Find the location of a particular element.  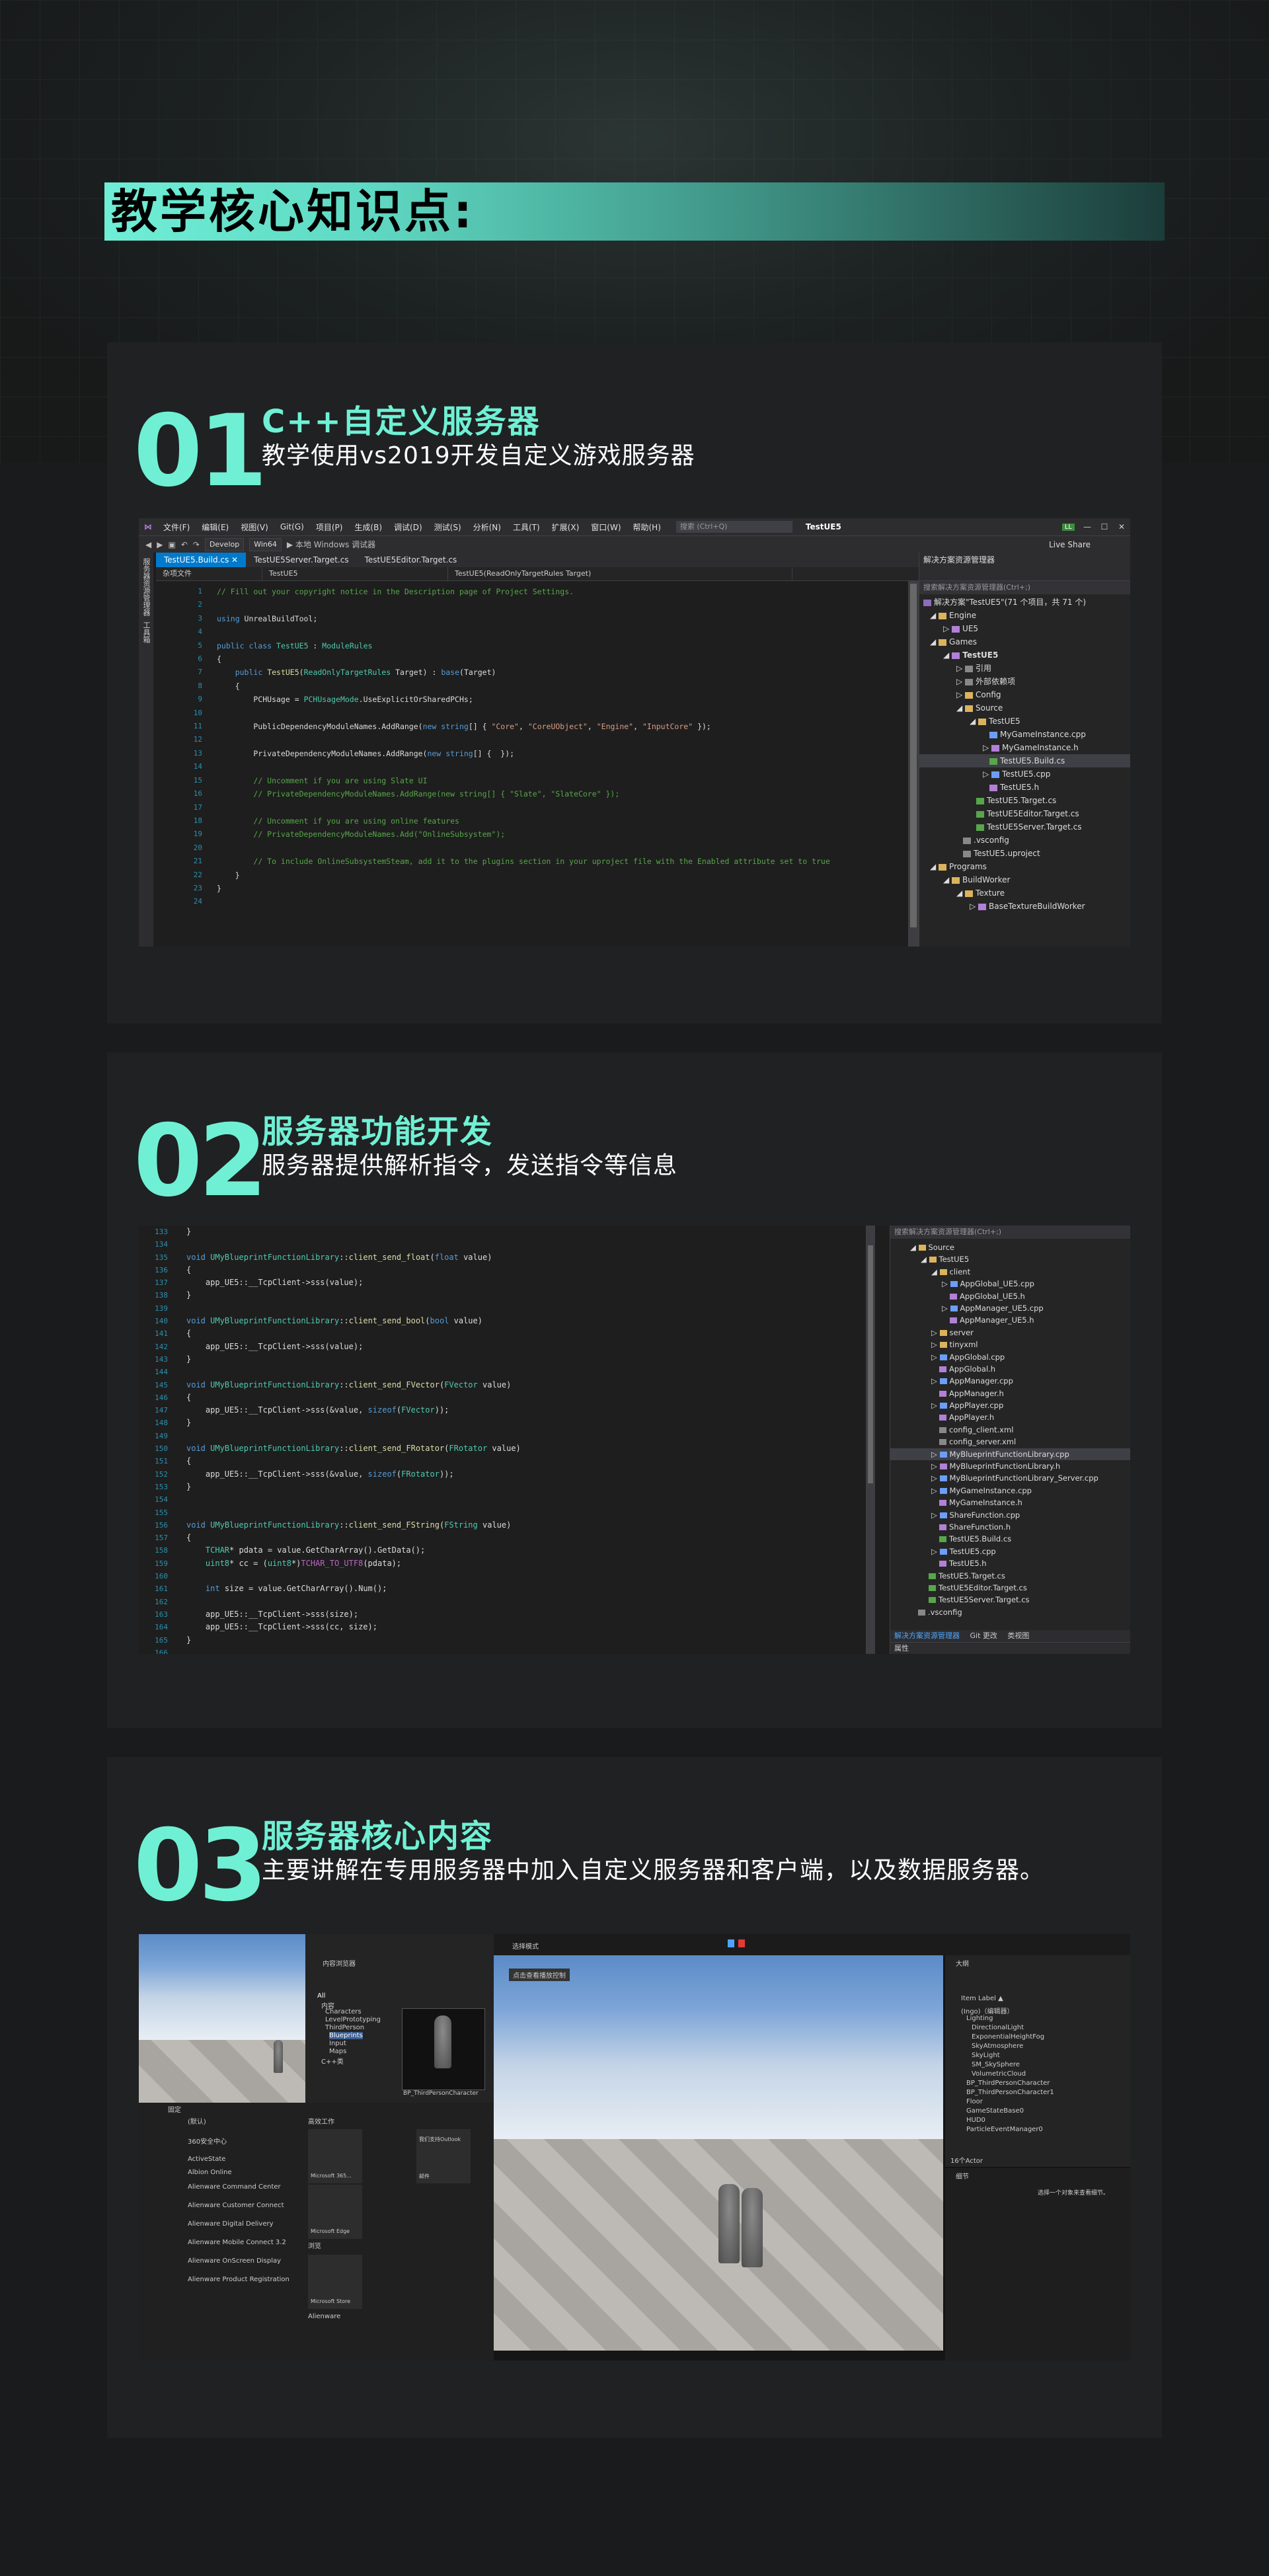

folder-item: LevelPrototyping is located at coordinates (353, 2019).